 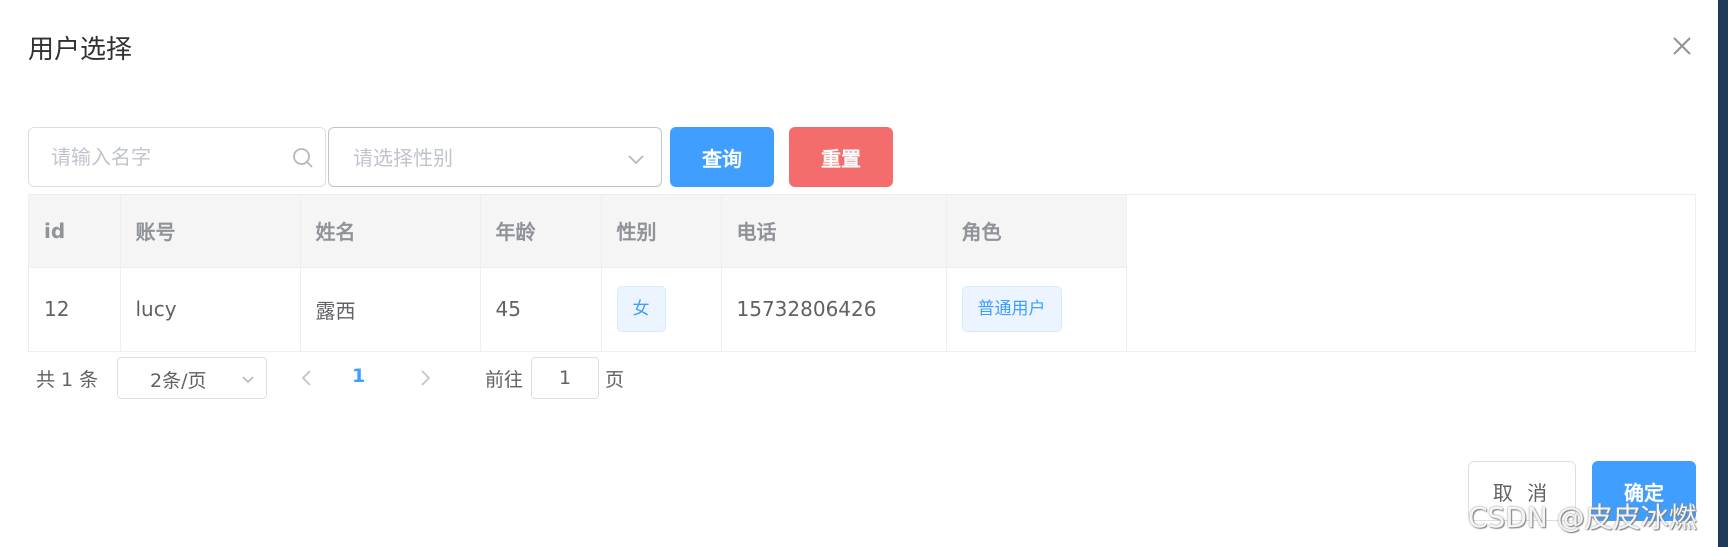 I want to click on name-search-input, so click(x=166, y=157).